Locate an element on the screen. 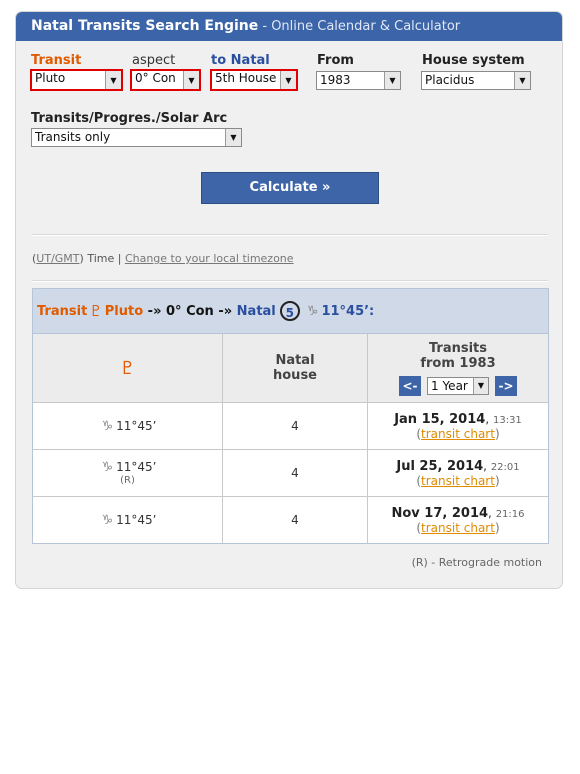  utc-link: UT/GMT is located at coordinates (57, 258).